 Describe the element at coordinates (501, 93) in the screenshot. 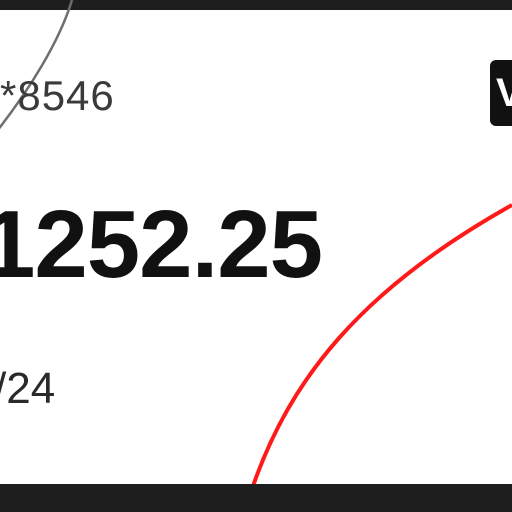

I see `card-network-logo: V` at that location.